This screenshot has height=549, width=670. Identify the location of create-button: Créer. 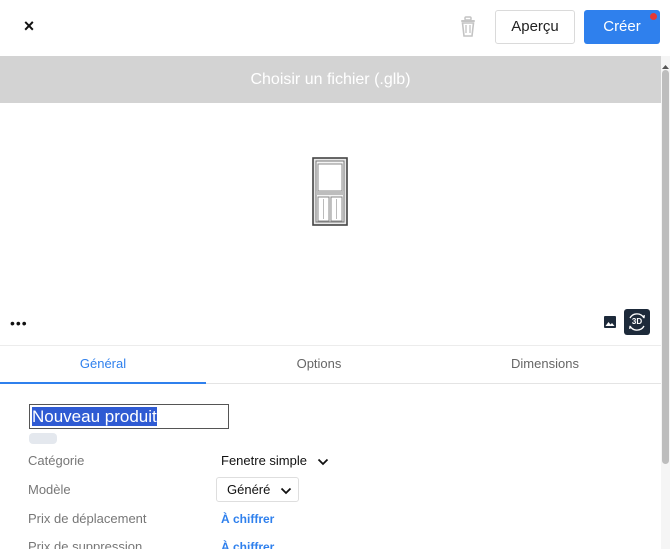
(622, 27).